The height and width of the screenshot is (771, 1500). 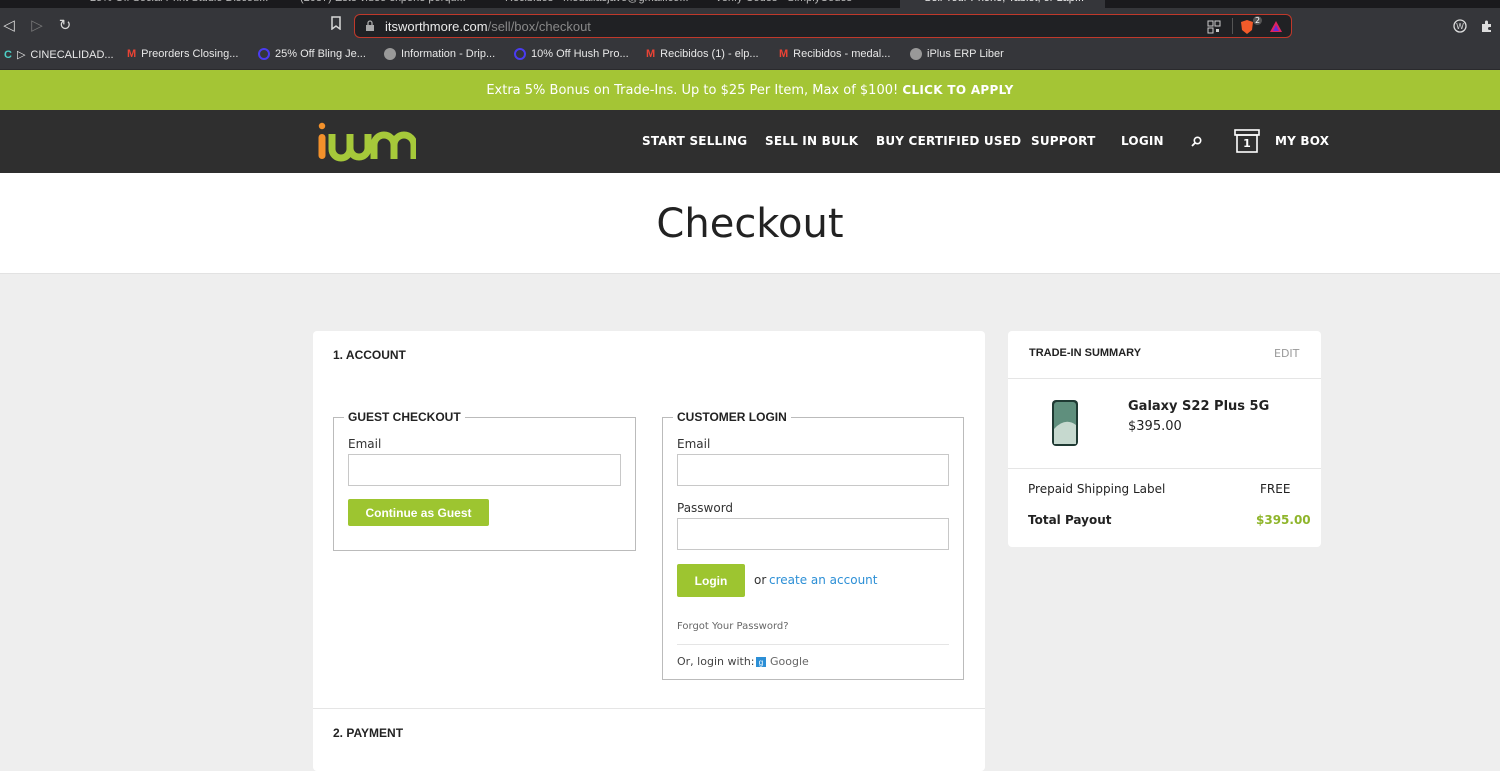 I want to click on title-band: Checkout, so click(x=750, y=223).